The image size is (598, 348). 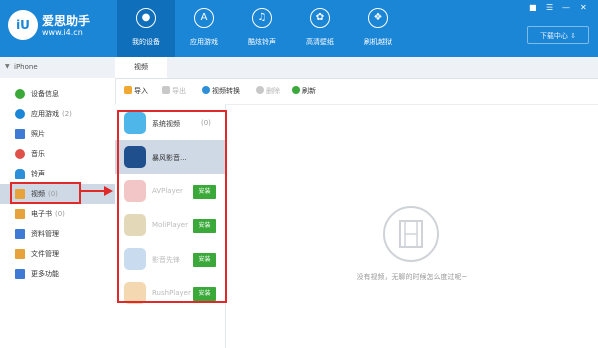 What do you see at coordinates (57, 134) in the screenshot?
I see `sidebar-item-photos: 照片` at bounding box center [57, 134].